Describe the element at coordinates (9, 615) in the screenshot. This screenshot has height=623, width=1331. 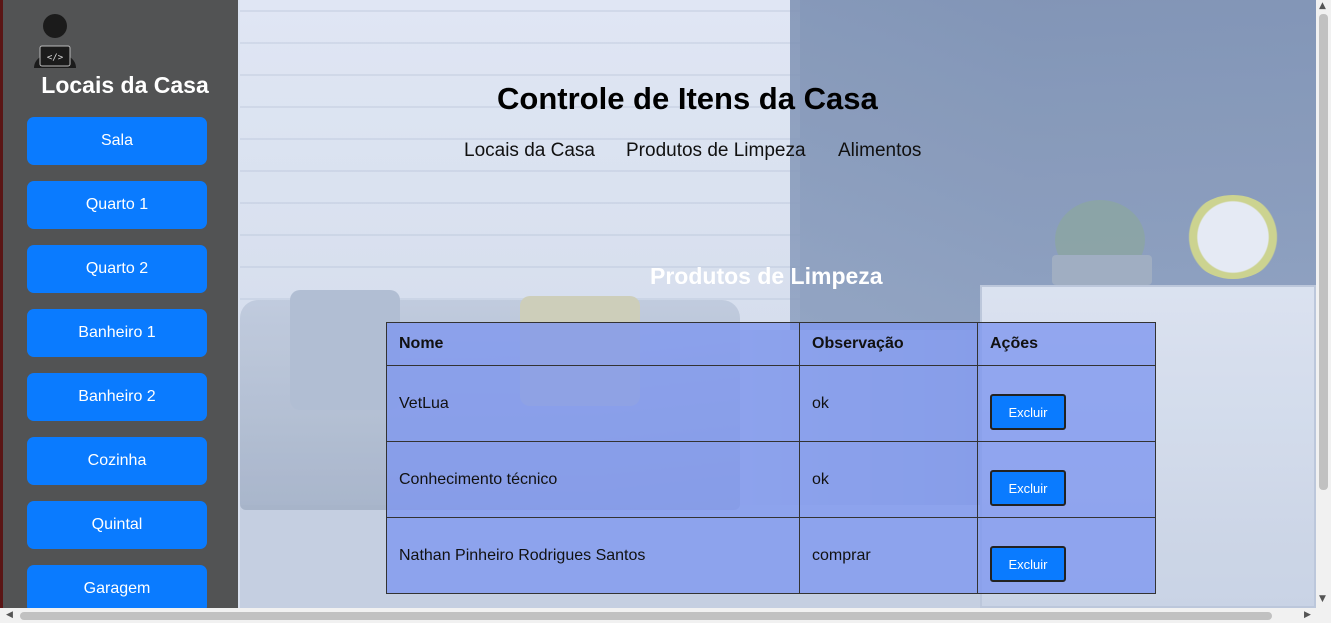
I see `scroll-left-icon: ◀` at that location.